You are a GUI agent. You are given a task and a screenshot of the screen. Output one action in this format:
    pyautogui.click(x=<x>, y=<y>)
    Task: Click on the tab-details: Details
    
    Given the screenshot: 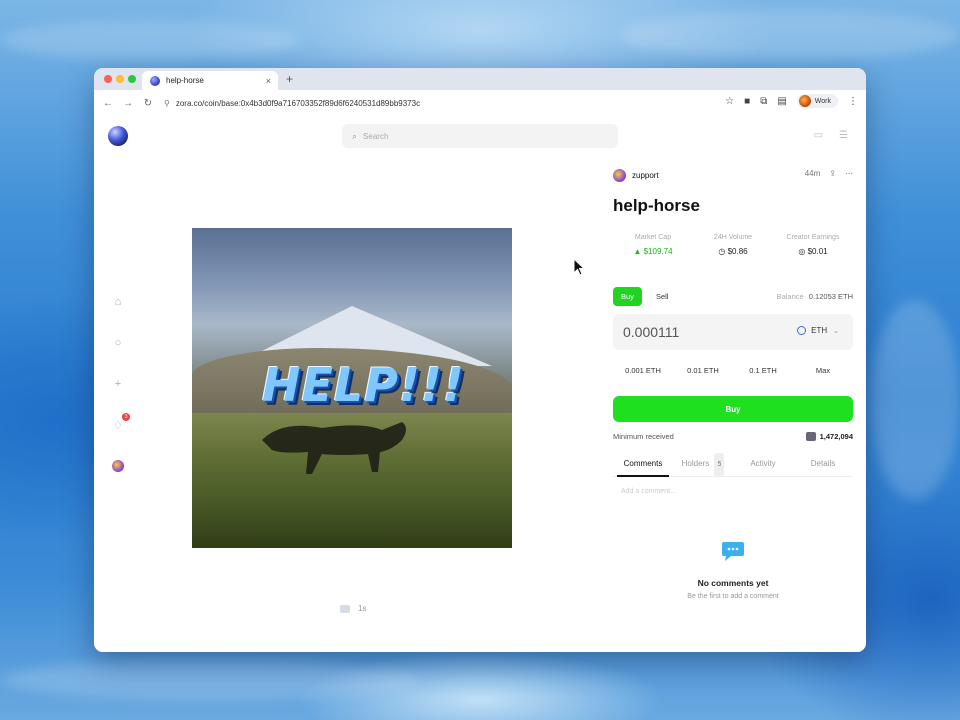 What is the action you would take?
    pyautogui.click(x=823, y=464)
    